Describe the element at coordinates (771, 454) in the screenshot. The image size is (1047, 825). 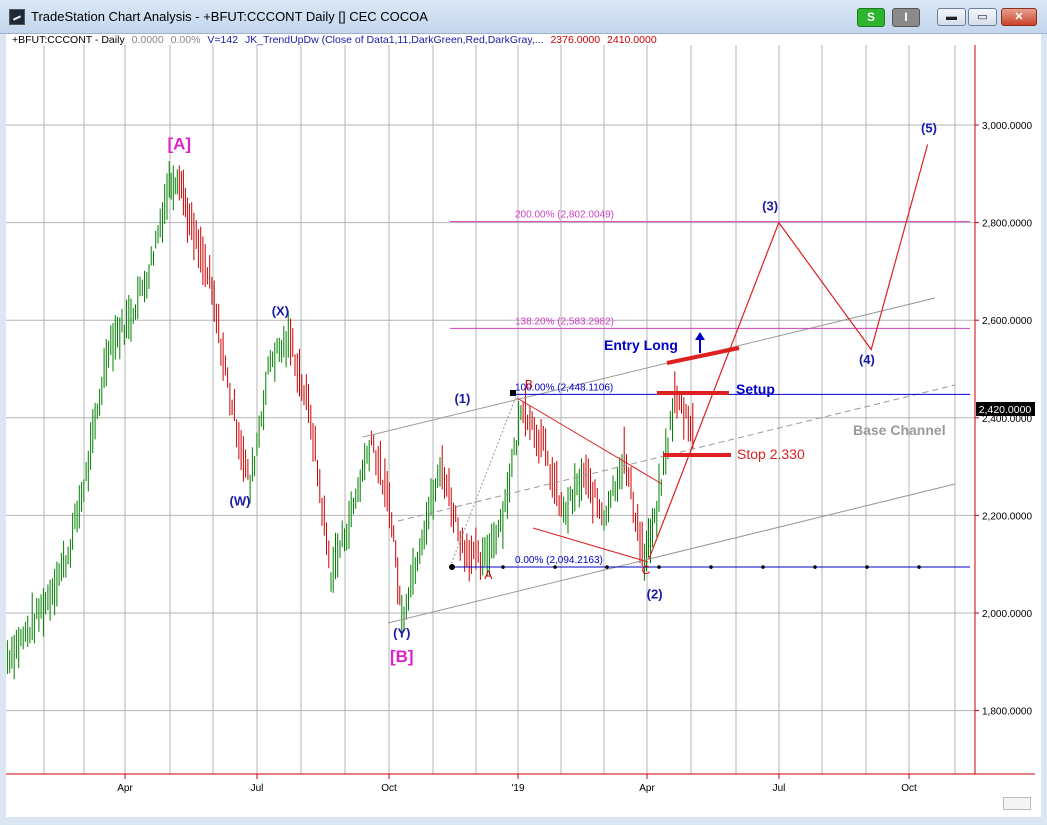
I see `stop-label: Stop 2.330` at that location.